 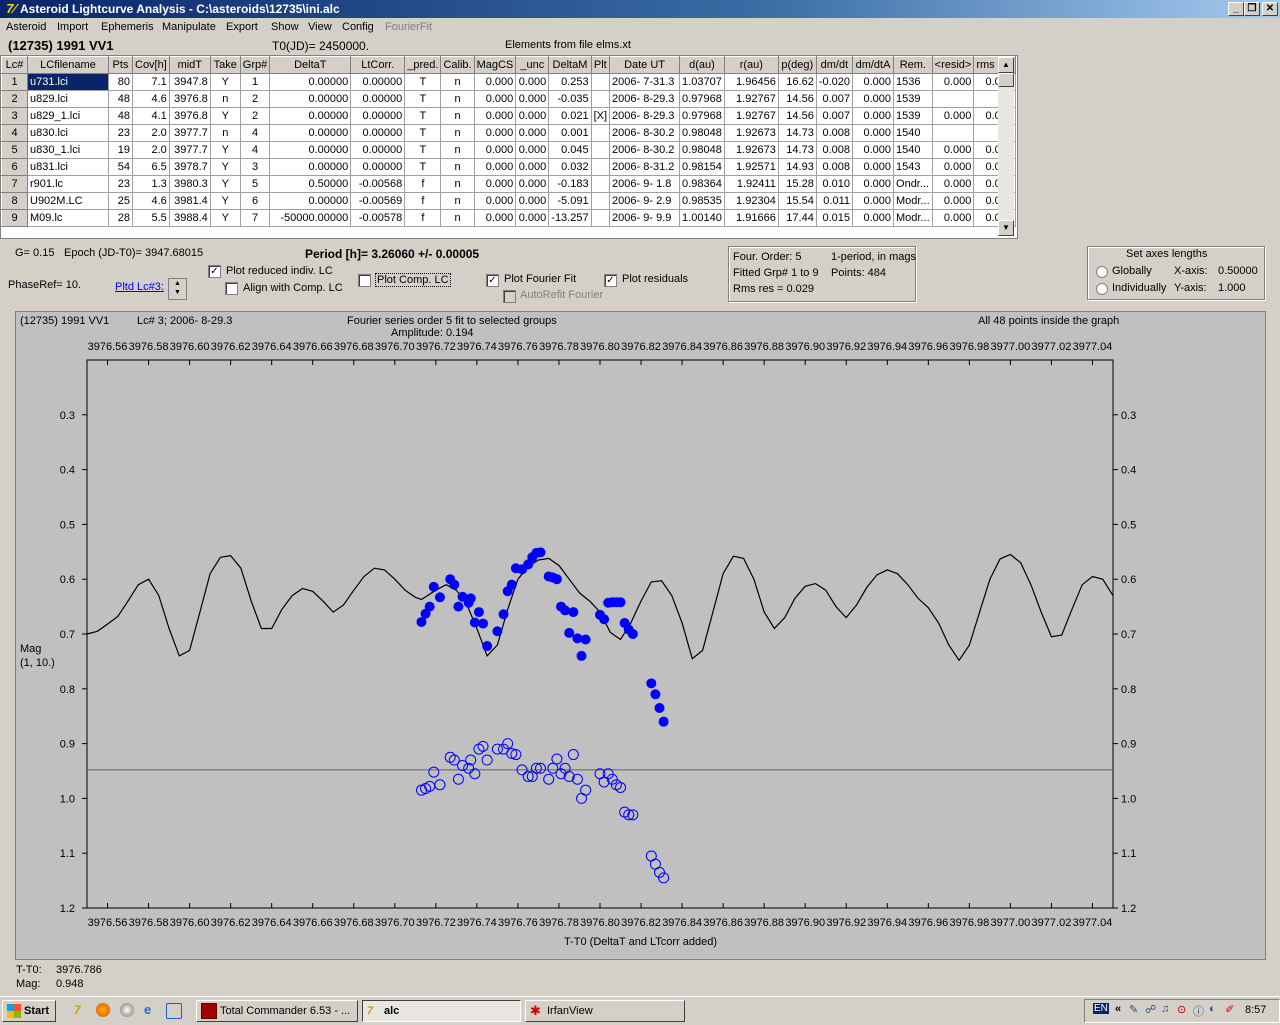 I want to click on spin-up-icon: ▲, so click(x=177, y=283).